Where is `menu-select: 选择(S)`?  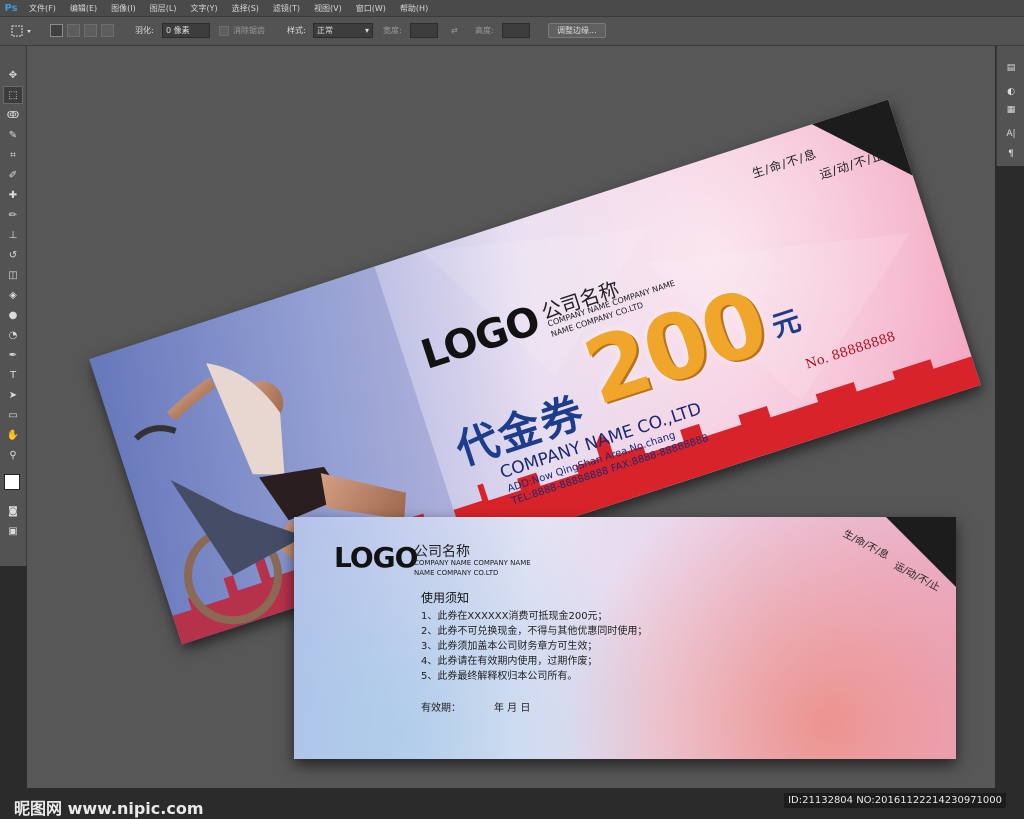 menu-select: 选择(S) is located at coordinates (245, 8).